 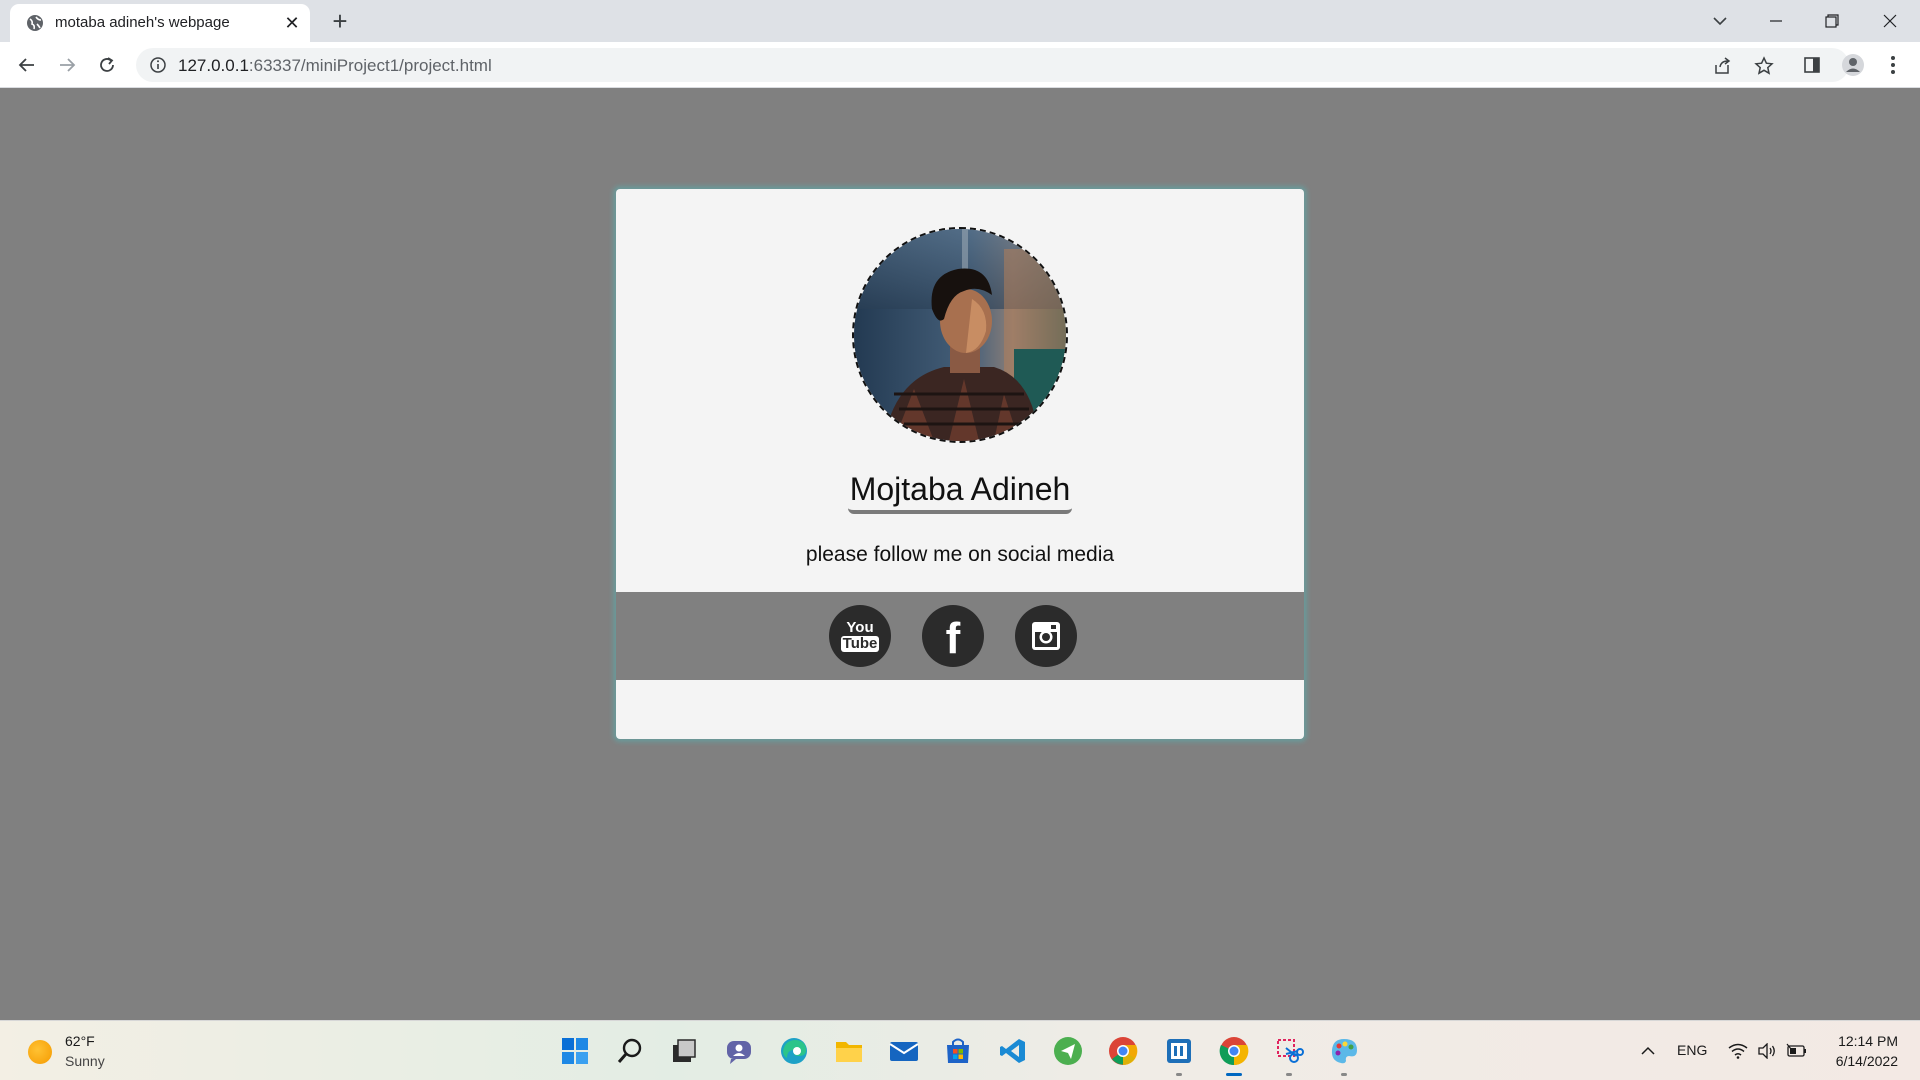 I want to click on bookmark-button, so click(x=1764, y=66).